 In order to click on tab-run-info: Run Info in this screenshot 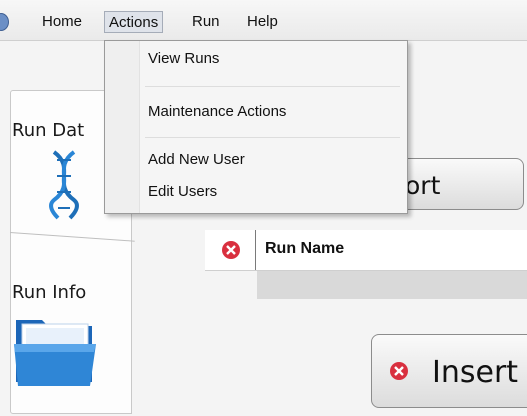, I will do `click(60, 337)`.